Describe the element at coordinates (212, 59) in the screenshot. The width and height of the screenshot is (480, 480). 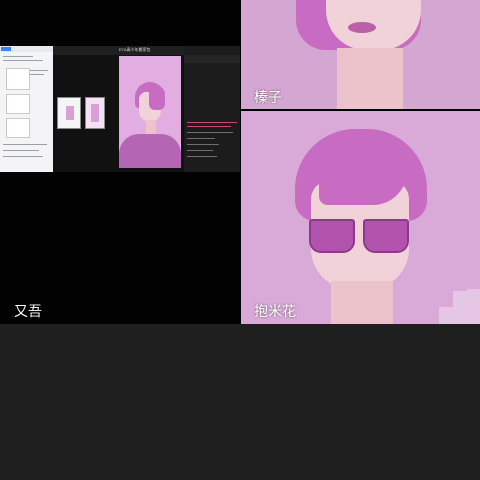
I see `side-panel-tabs` at that location.